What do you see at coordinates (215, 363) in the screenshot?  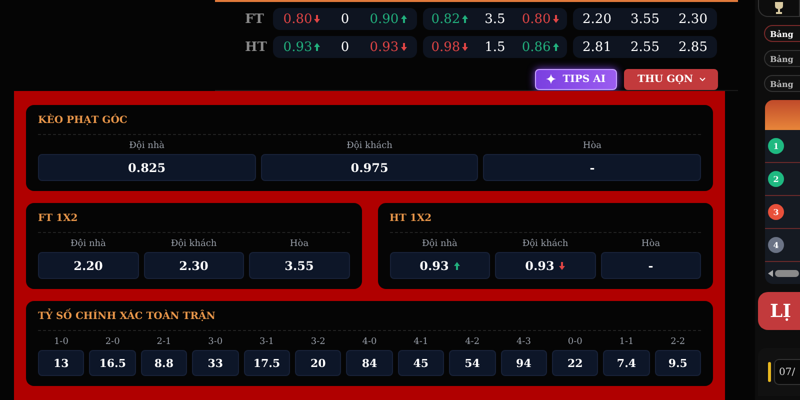 I see `odds-value: 33` at bounding box center [215, 363].